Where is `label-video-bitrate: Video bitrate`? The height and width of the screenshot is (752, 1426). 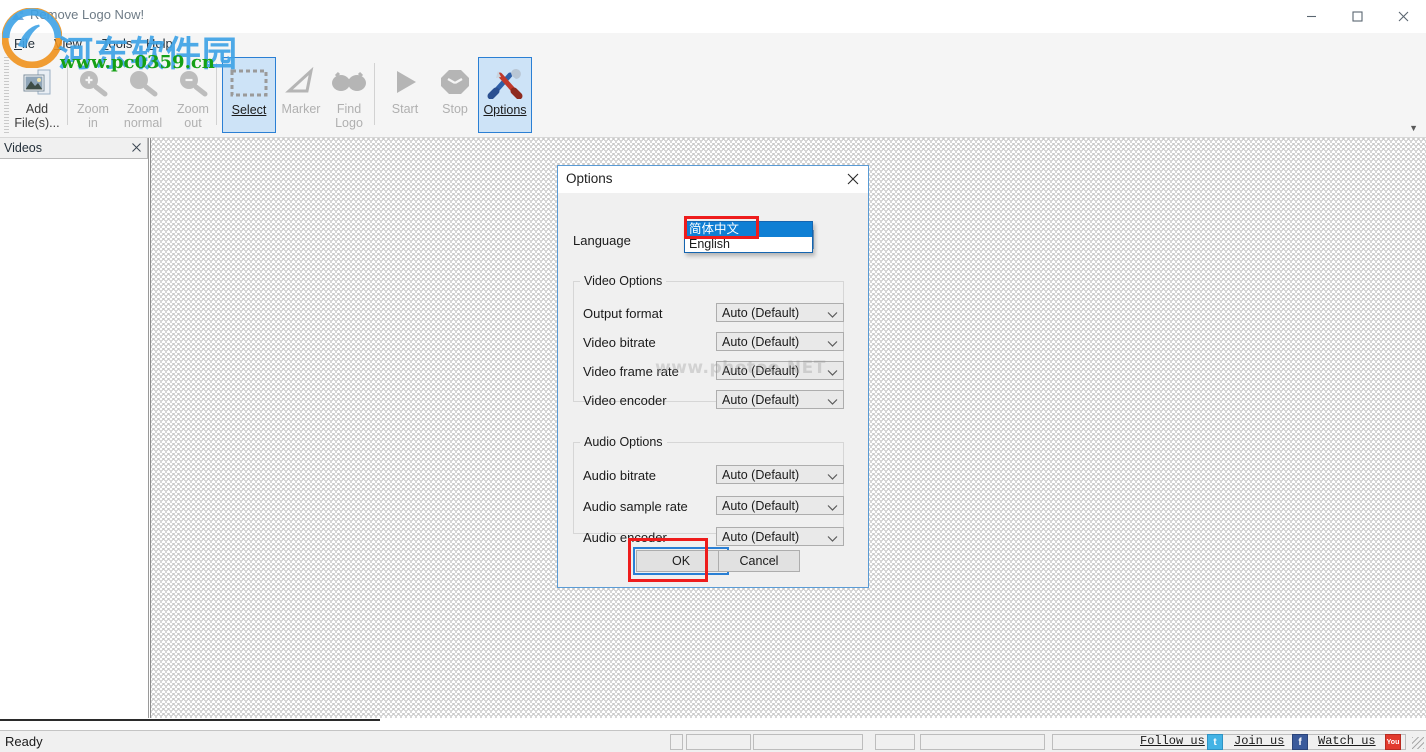 label-video-bitrate: Video bitrate is located at coordinates (619, 342).